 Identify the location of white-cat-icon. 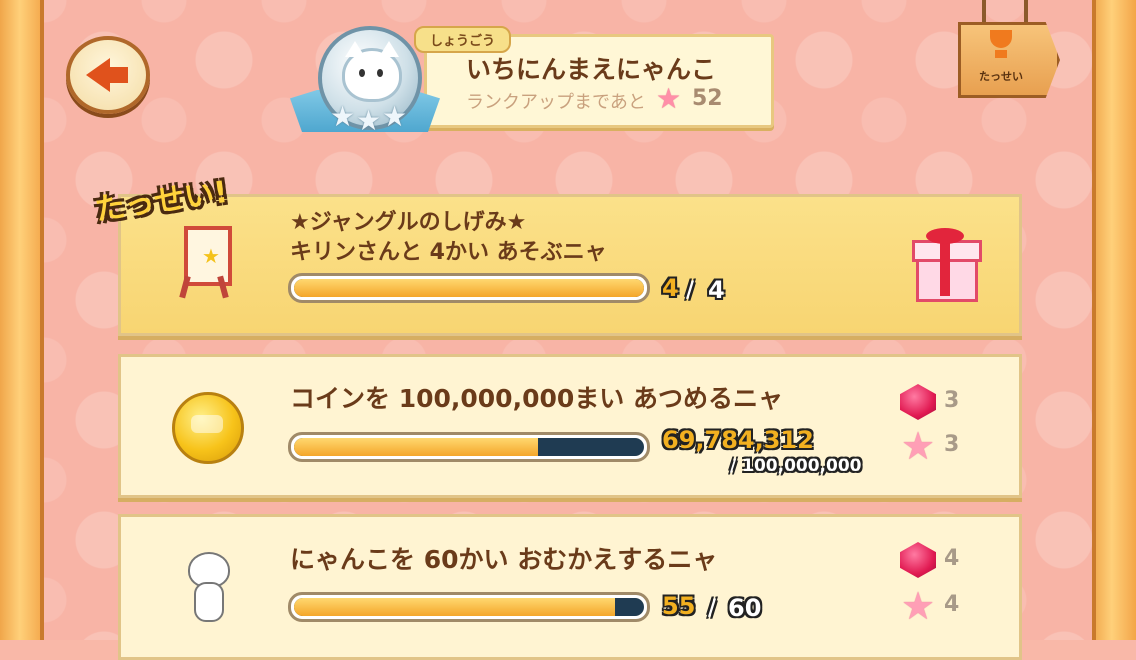
(208, 584).